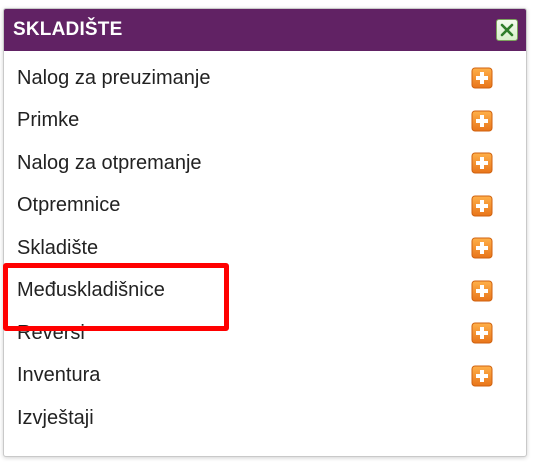  Describe the element at coordinates (265, 30) in the screenshot. I see `panel-header: SKLADIŠTE` at that location.